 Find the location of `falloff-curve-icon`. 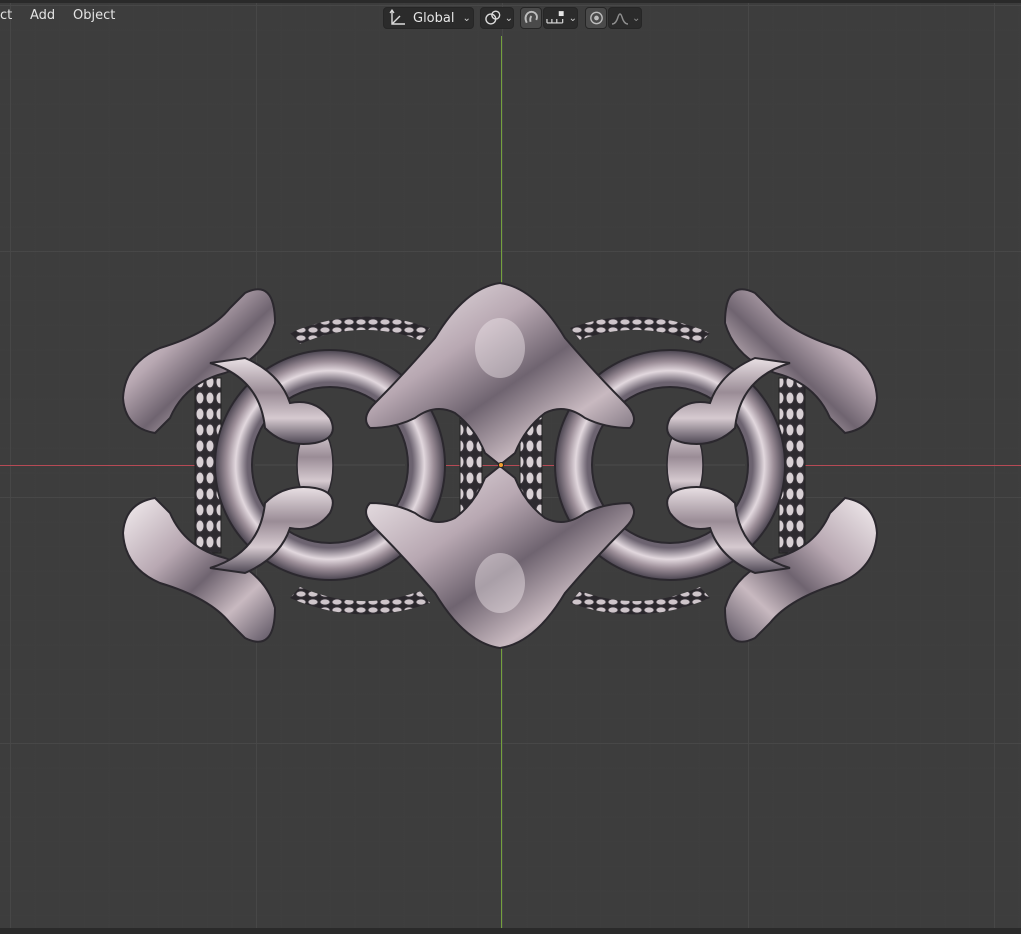

falloff-curve-icon is located at coordinates (620, 19).